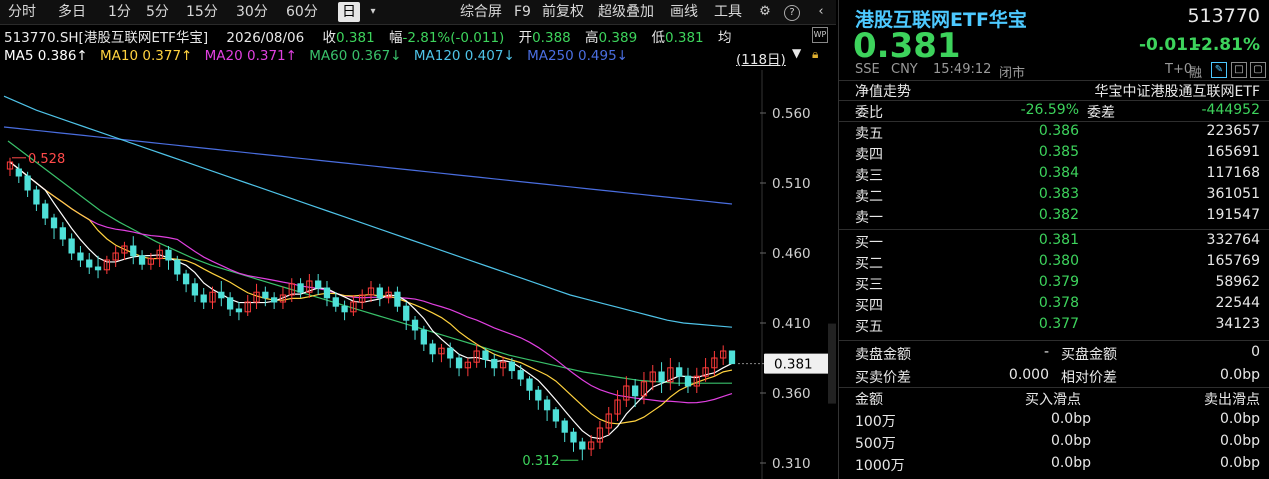  Describe the element at coordinates (869, 306) in the screenshot. I see `bid-level-4-label: 买四` at that location.